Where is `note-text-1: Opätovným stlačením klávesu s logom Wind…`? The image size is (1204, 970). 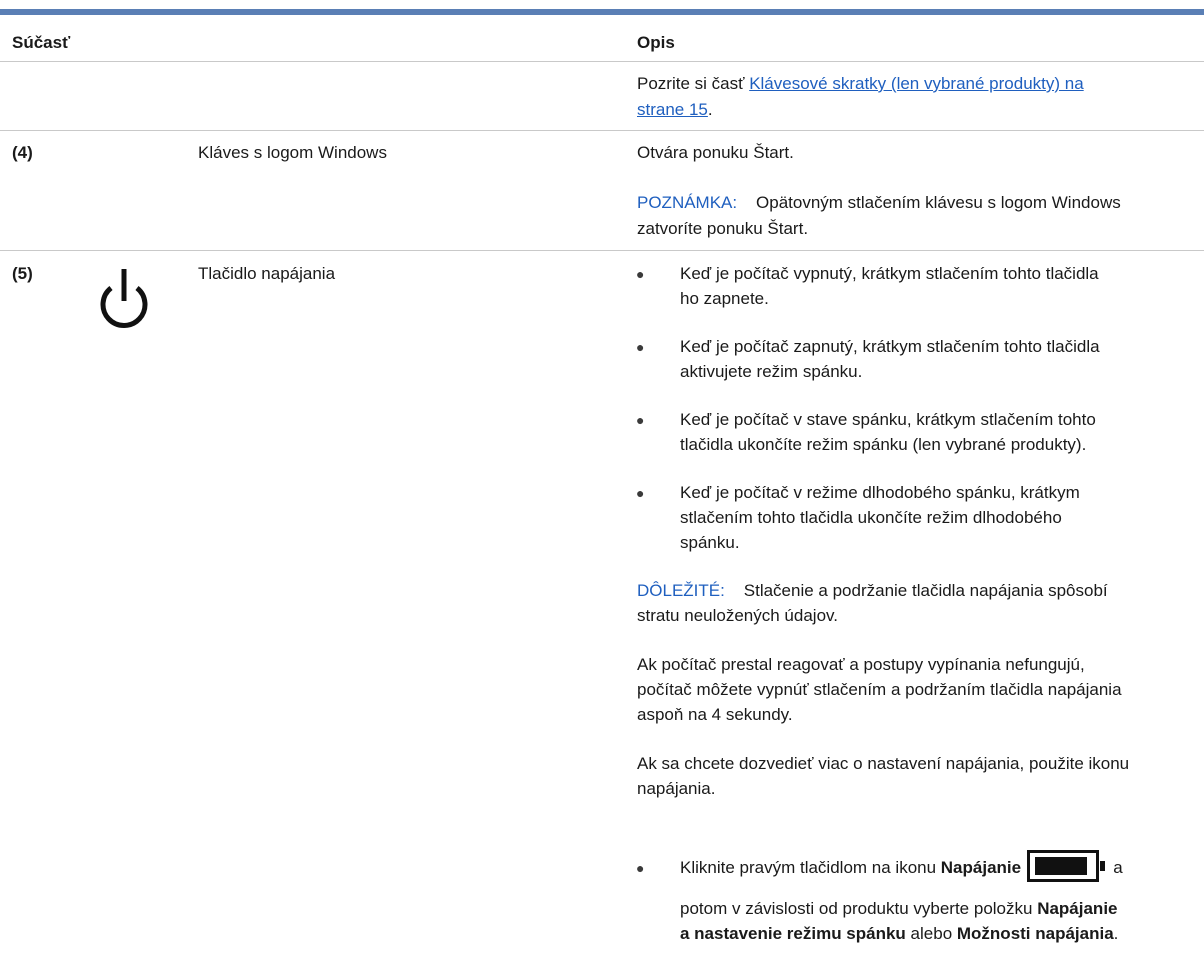 note-text-1: Opätovným stlačením klávesu s logom Wind… is located at coordinates (938, 202).